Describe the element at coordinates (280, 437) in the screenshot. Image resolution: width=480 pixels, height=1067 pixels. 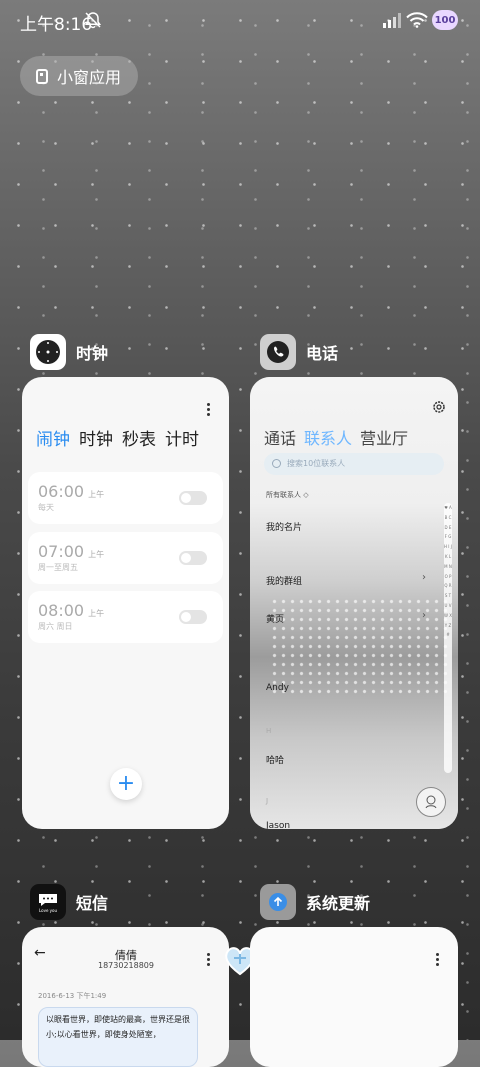
I see `tab-calls: 通话` at that location.